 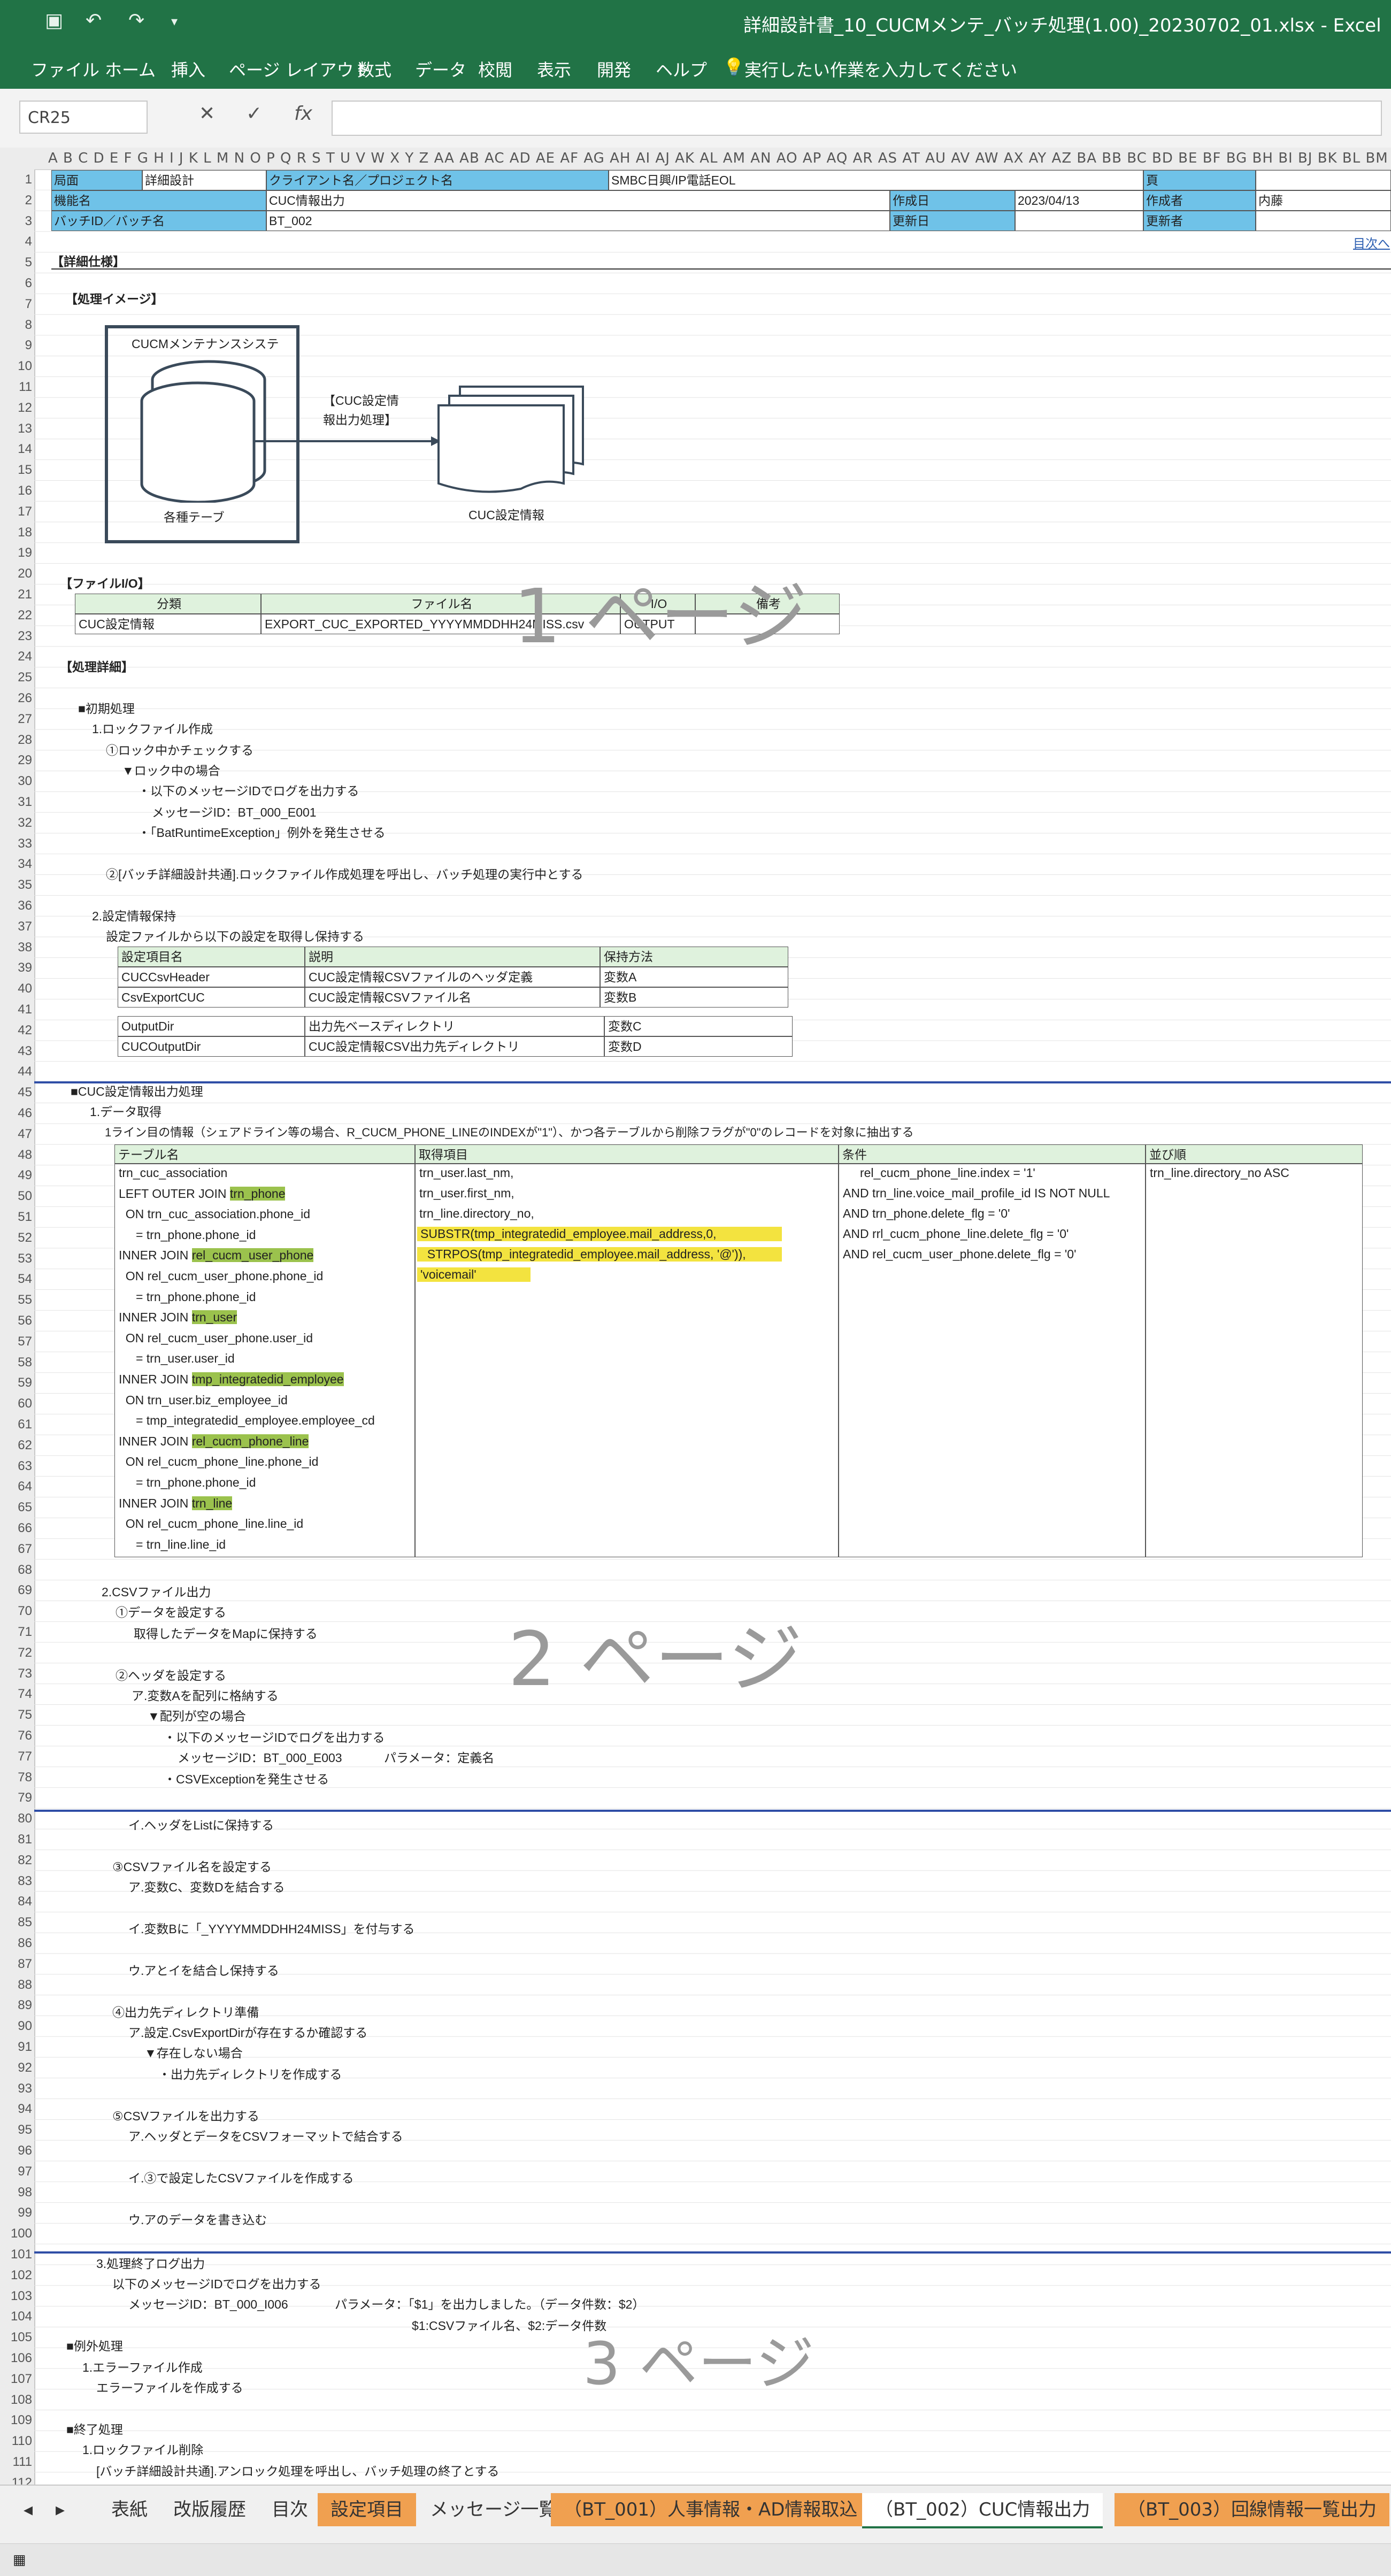 I want to click on customize-qat-icon: ▾, so click(x=174, y=21).